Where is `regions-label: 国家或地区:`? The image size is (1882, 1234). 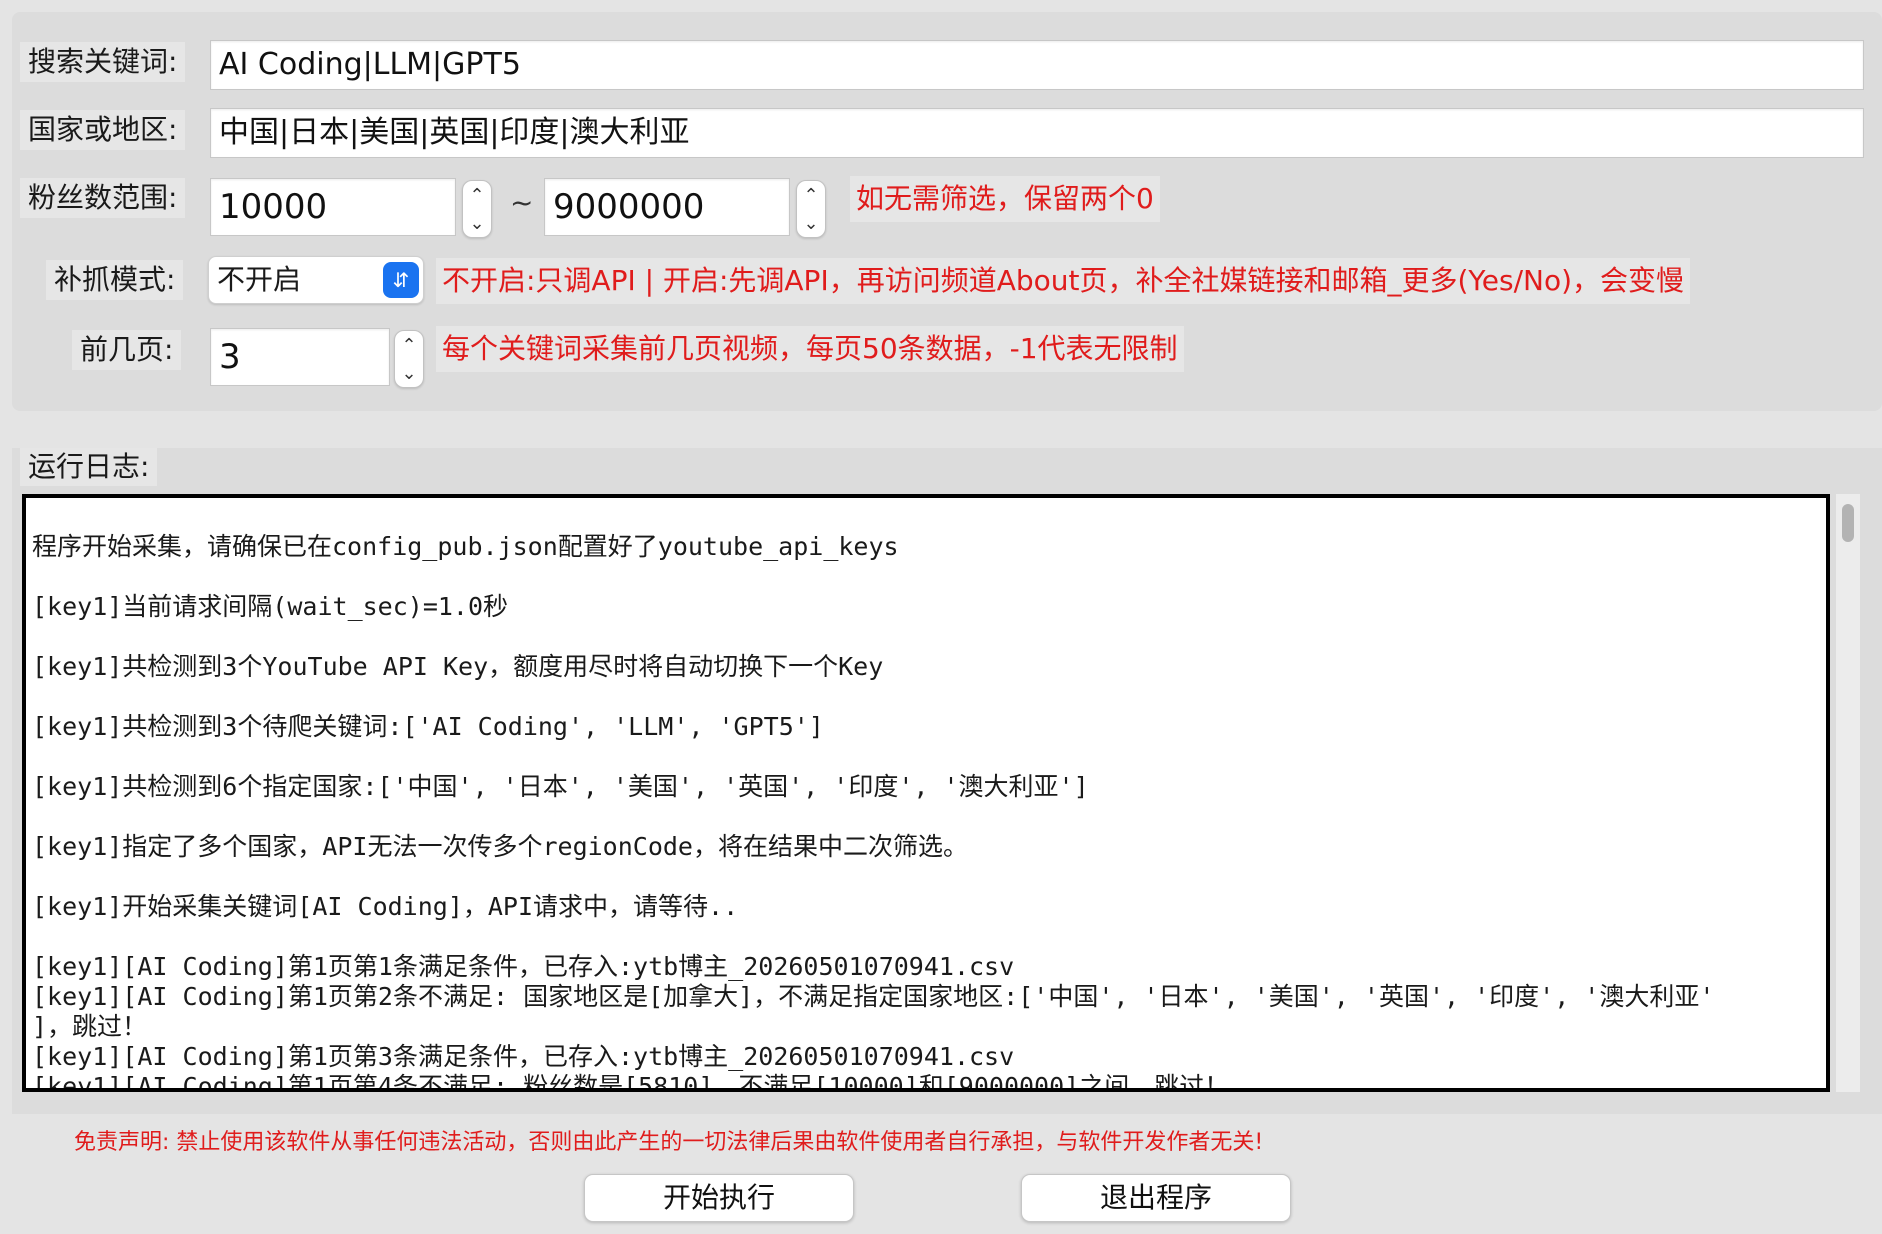
regions-label: 国家或地区: is located at coordinates (103, 130).